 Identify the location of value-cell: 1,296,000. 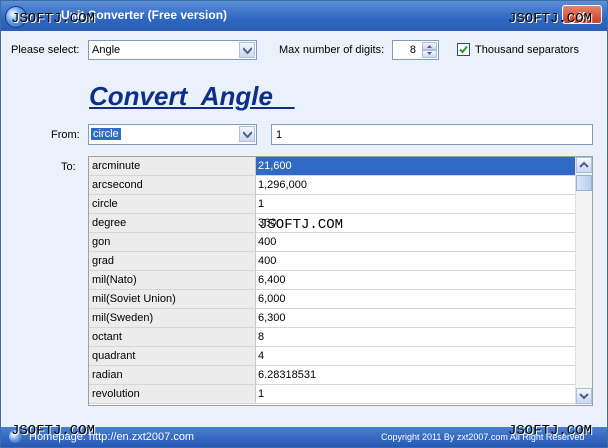
(415, 185).